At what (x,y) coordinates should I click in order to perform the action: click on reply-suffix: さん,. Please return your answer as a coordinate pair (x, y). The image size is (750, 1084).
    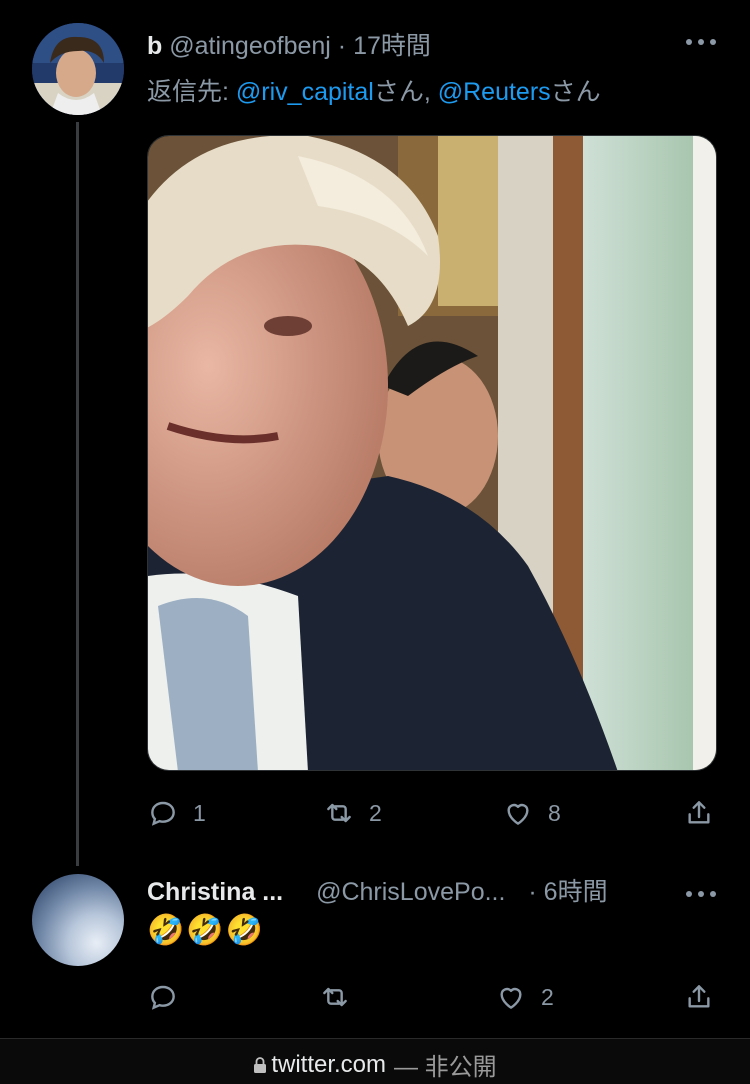
    Looking at the image, I should click on (405, 92).